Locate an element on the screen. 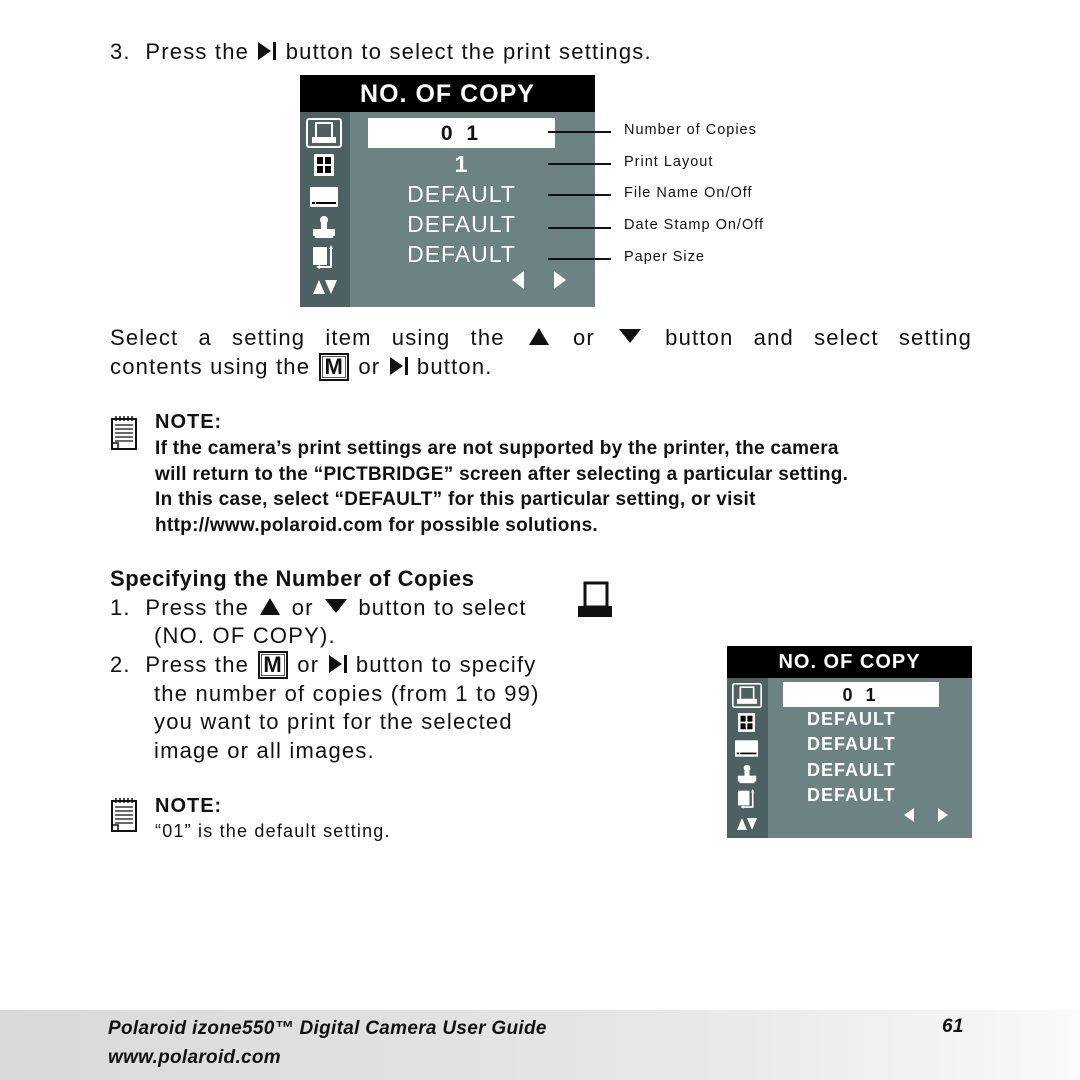  instruction-text: button. is located at coordinates (454, 366).